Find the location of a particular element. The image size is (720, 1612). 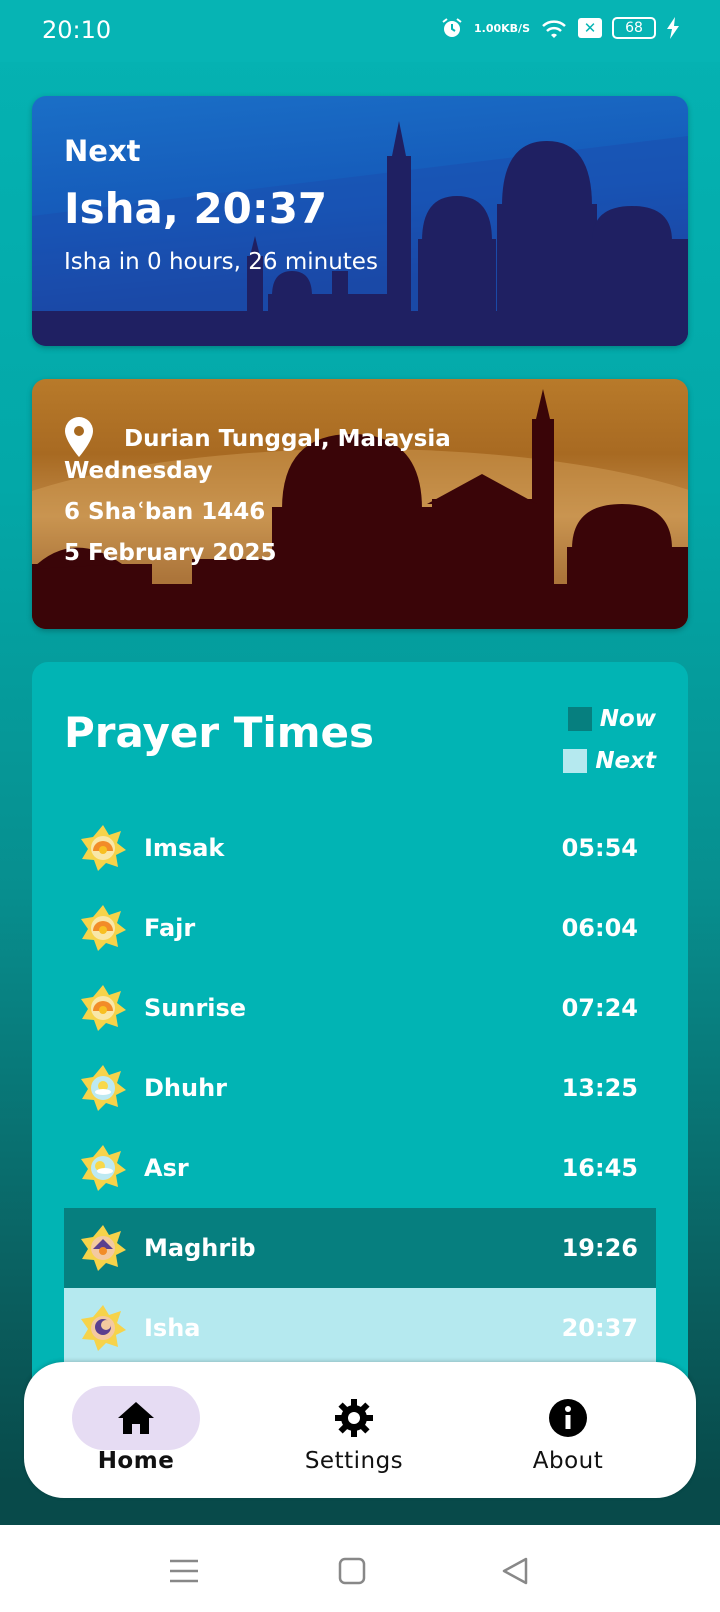

next-prayer-title: Isha, 20:37 is located at coordinates (196, 208).